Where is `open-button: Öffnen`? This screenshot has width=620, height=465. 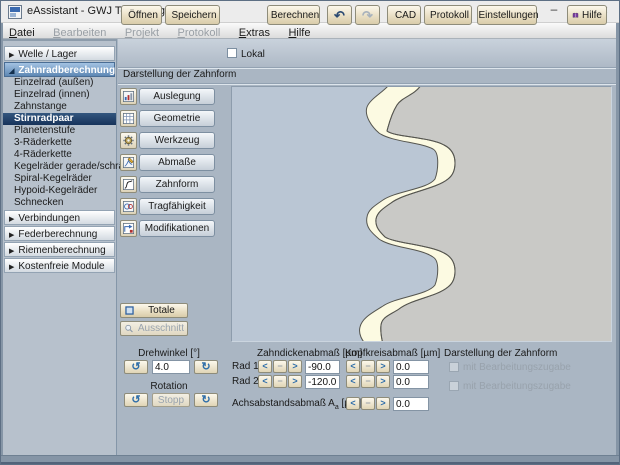
open-button: Öffnen is located at coordinates (141, 15).